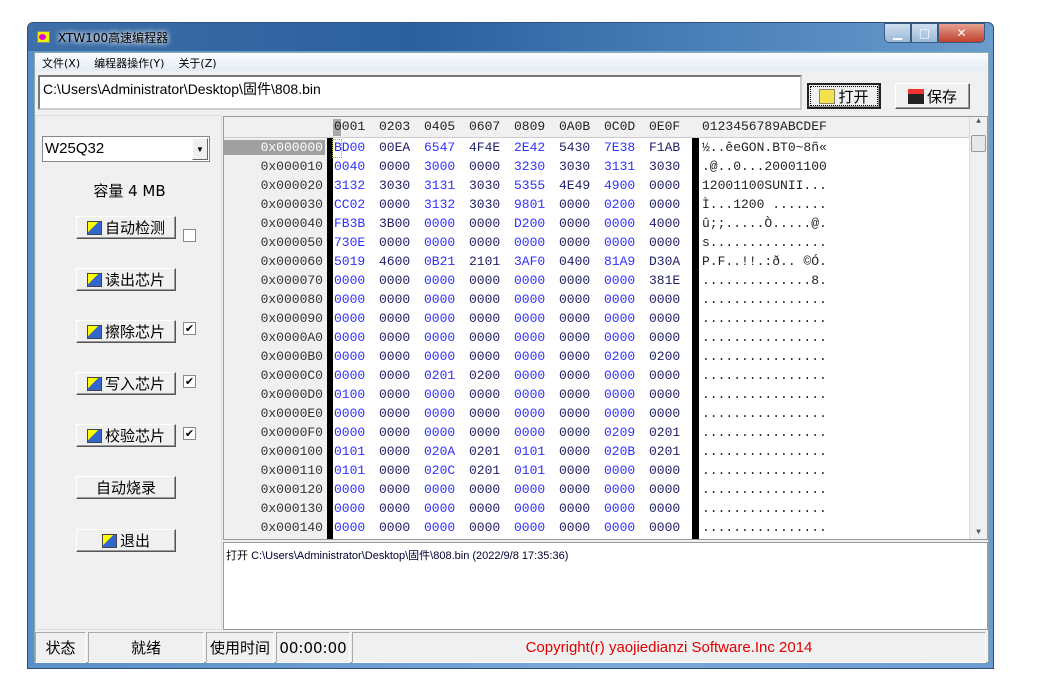  Describe the element at coordinates (619, 185) in the screenshot. I see `hex-byte-group: 4900` at that location.